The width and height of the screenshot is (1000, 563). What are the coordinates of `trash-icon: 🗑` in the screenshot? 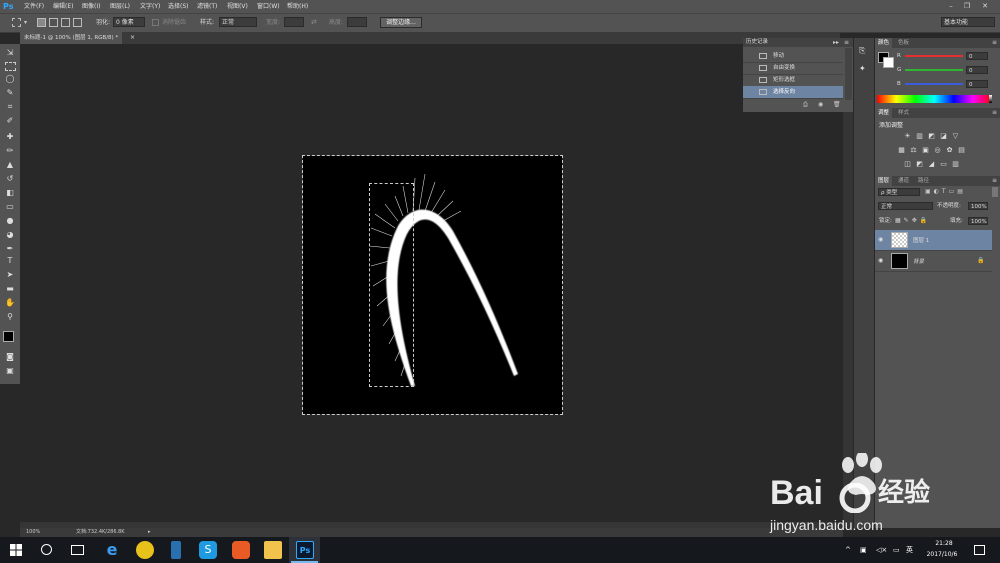 It's located at (837, 104).